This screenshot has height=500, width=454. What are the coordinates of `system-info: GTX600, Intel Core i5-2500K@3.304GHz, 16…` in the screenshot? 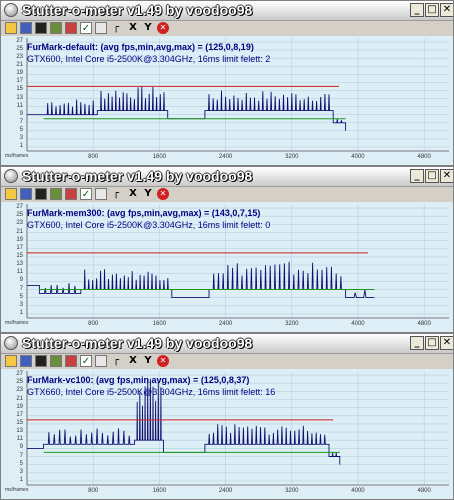 It's located at (149, 225).